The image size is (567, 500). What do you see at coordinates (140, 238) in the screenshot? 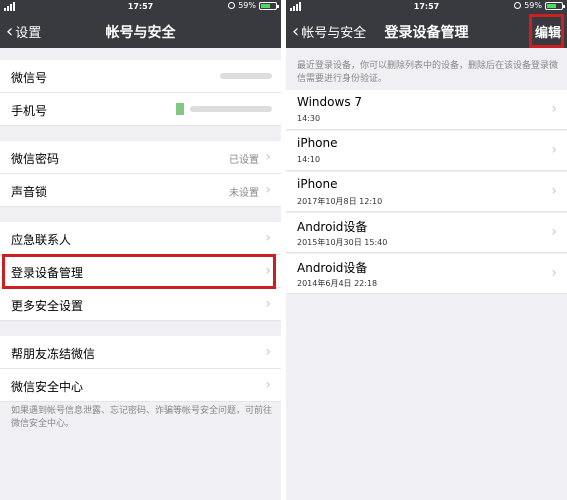
I see `row-emergency-contact: 应急联系人 ›` at bounding box center [140, 238].